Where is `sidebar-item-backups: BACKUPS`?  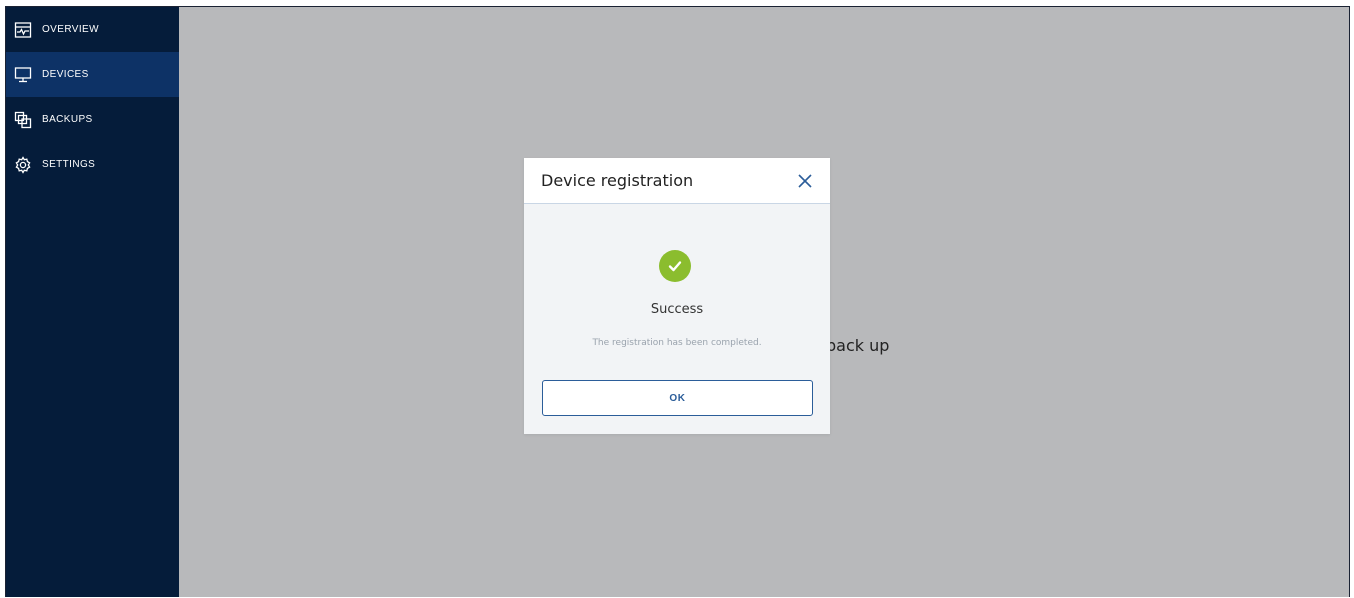
sidebar-item-backups: BACKUPS is located at coordinates (92, 119).